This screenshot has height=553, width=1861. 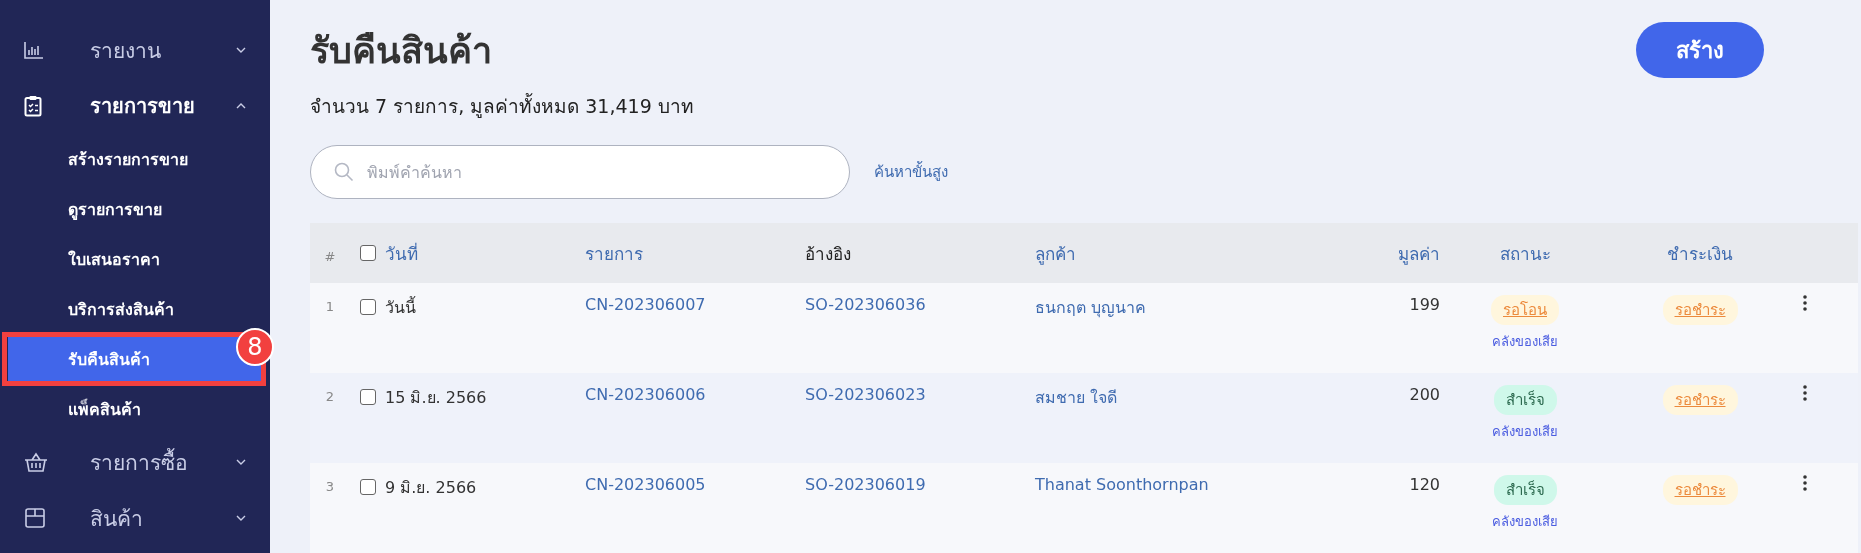 I want to click on sidebar-item: แพ็คสินค้า, so click(x=135, y=409).